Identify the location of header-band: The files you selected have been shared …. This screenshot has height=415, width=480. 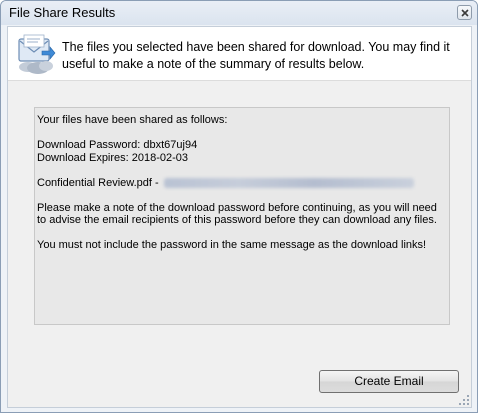
(239, 54).